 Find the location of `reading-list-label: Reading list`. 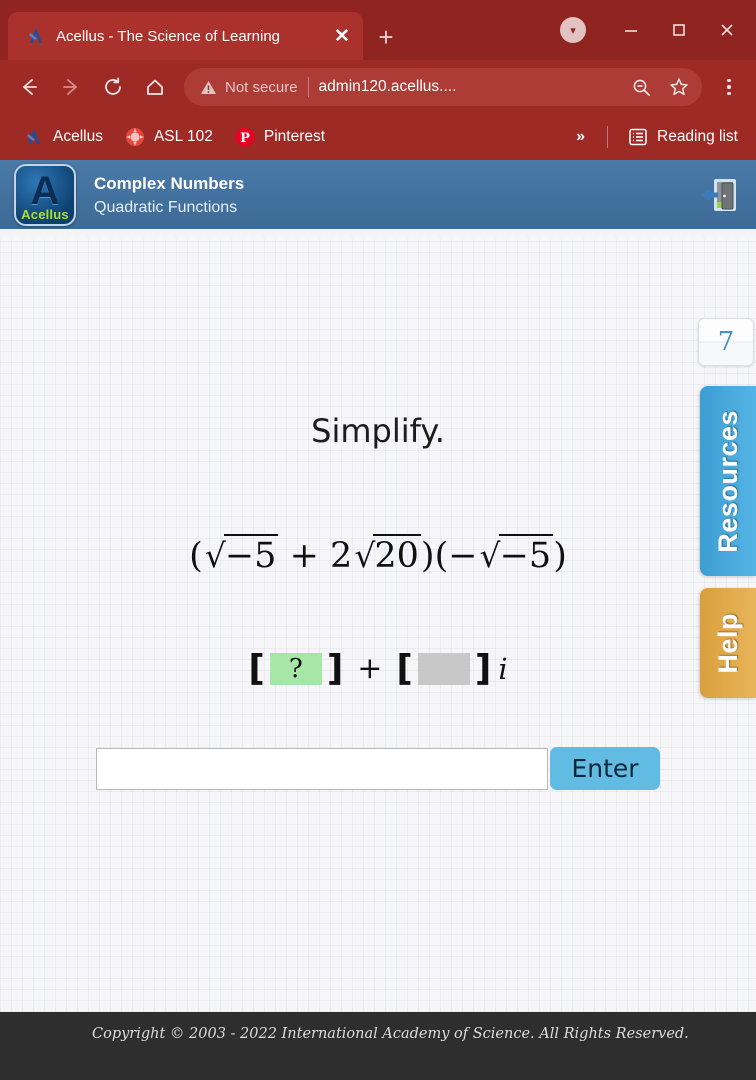

reading-list-label: Reading list is located at coordinates (697, 136).